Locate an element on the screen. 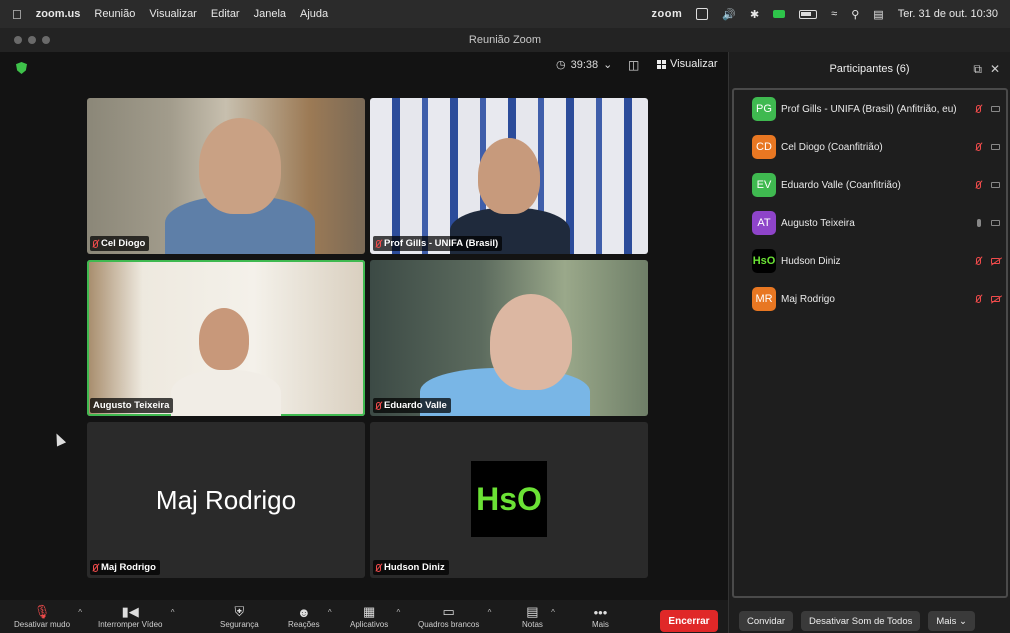 Image resolution: width=1010 pixels, height=633 pixels. window-titlebar: Reunião Zoom is located at coordinates (505, 40).